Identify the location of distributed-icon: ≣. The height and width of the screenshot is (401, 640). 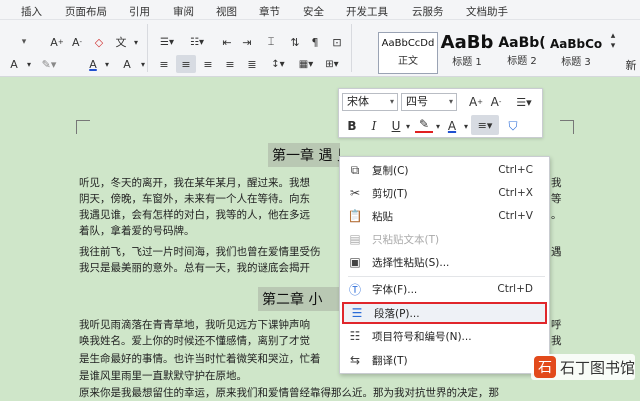
(252, 64).